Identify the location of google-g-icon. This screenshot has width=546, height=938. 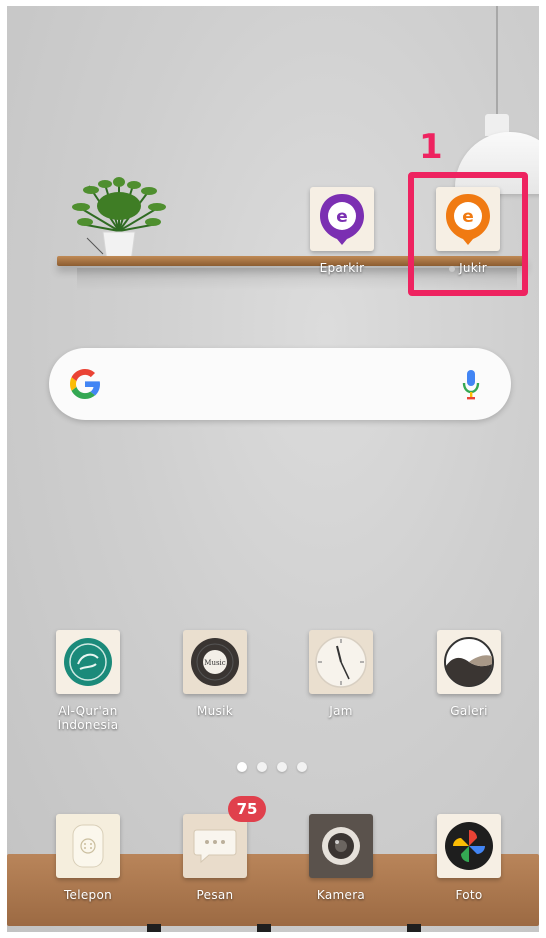
(85, 384).